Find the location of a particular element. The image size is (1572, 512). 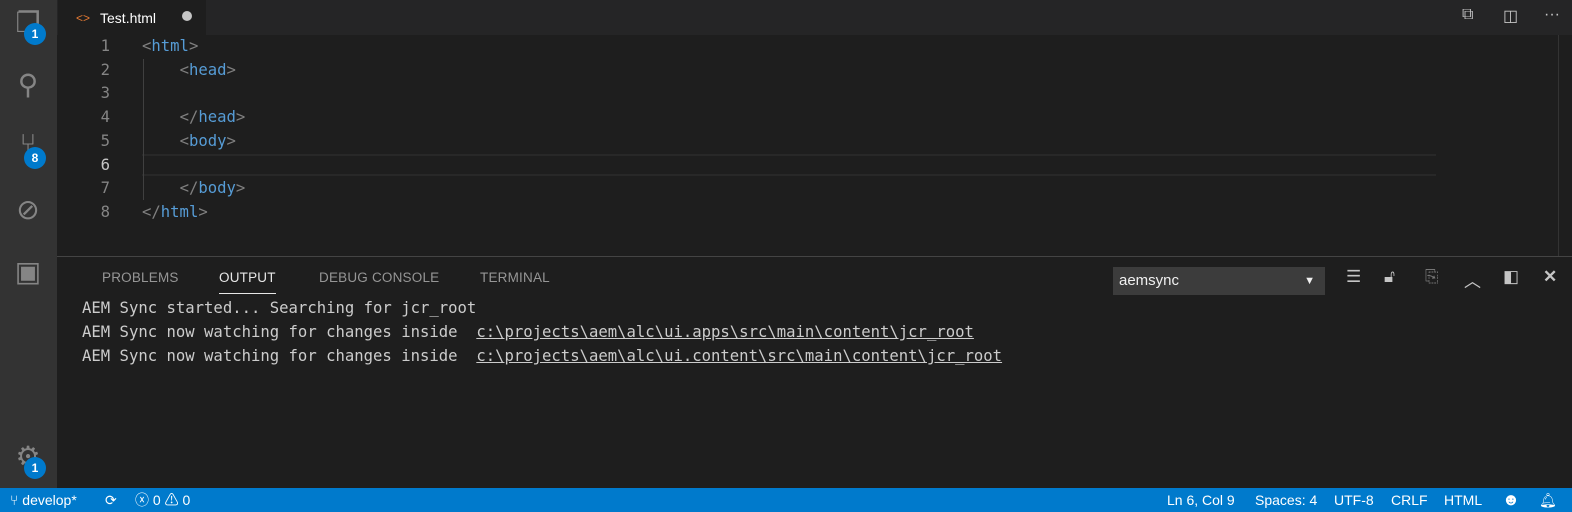

code-text: <body> is located at coordinates (189, 141).